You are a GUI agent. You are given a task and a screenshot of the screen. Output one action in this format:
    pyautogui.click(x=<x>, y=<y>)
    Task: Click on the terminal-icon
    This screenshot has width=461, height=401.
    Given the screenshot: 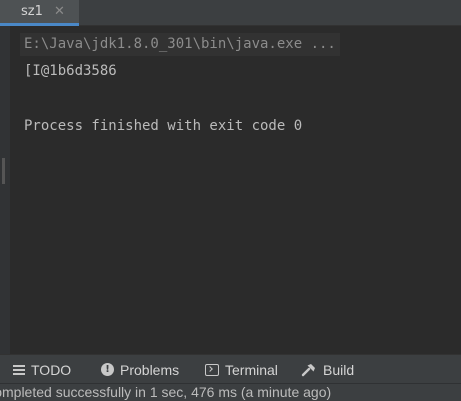 What is the action you would take?
    pyautogui.click(x=212, y=369)
    